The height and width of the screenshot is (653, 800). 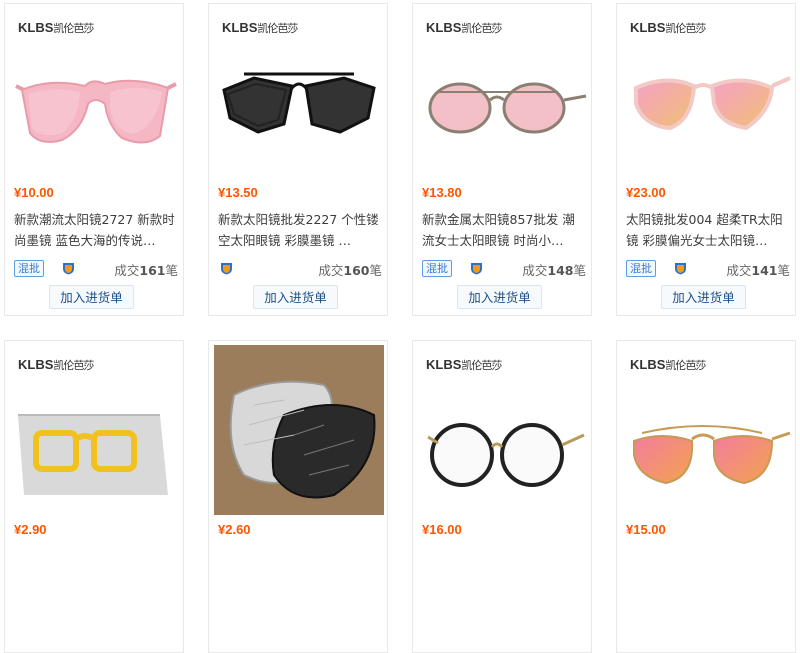 What do you see at coordinates (554, 270) in the screenshot?
I see `deal-count: 成交148笔` at bounding box center [554, 270].